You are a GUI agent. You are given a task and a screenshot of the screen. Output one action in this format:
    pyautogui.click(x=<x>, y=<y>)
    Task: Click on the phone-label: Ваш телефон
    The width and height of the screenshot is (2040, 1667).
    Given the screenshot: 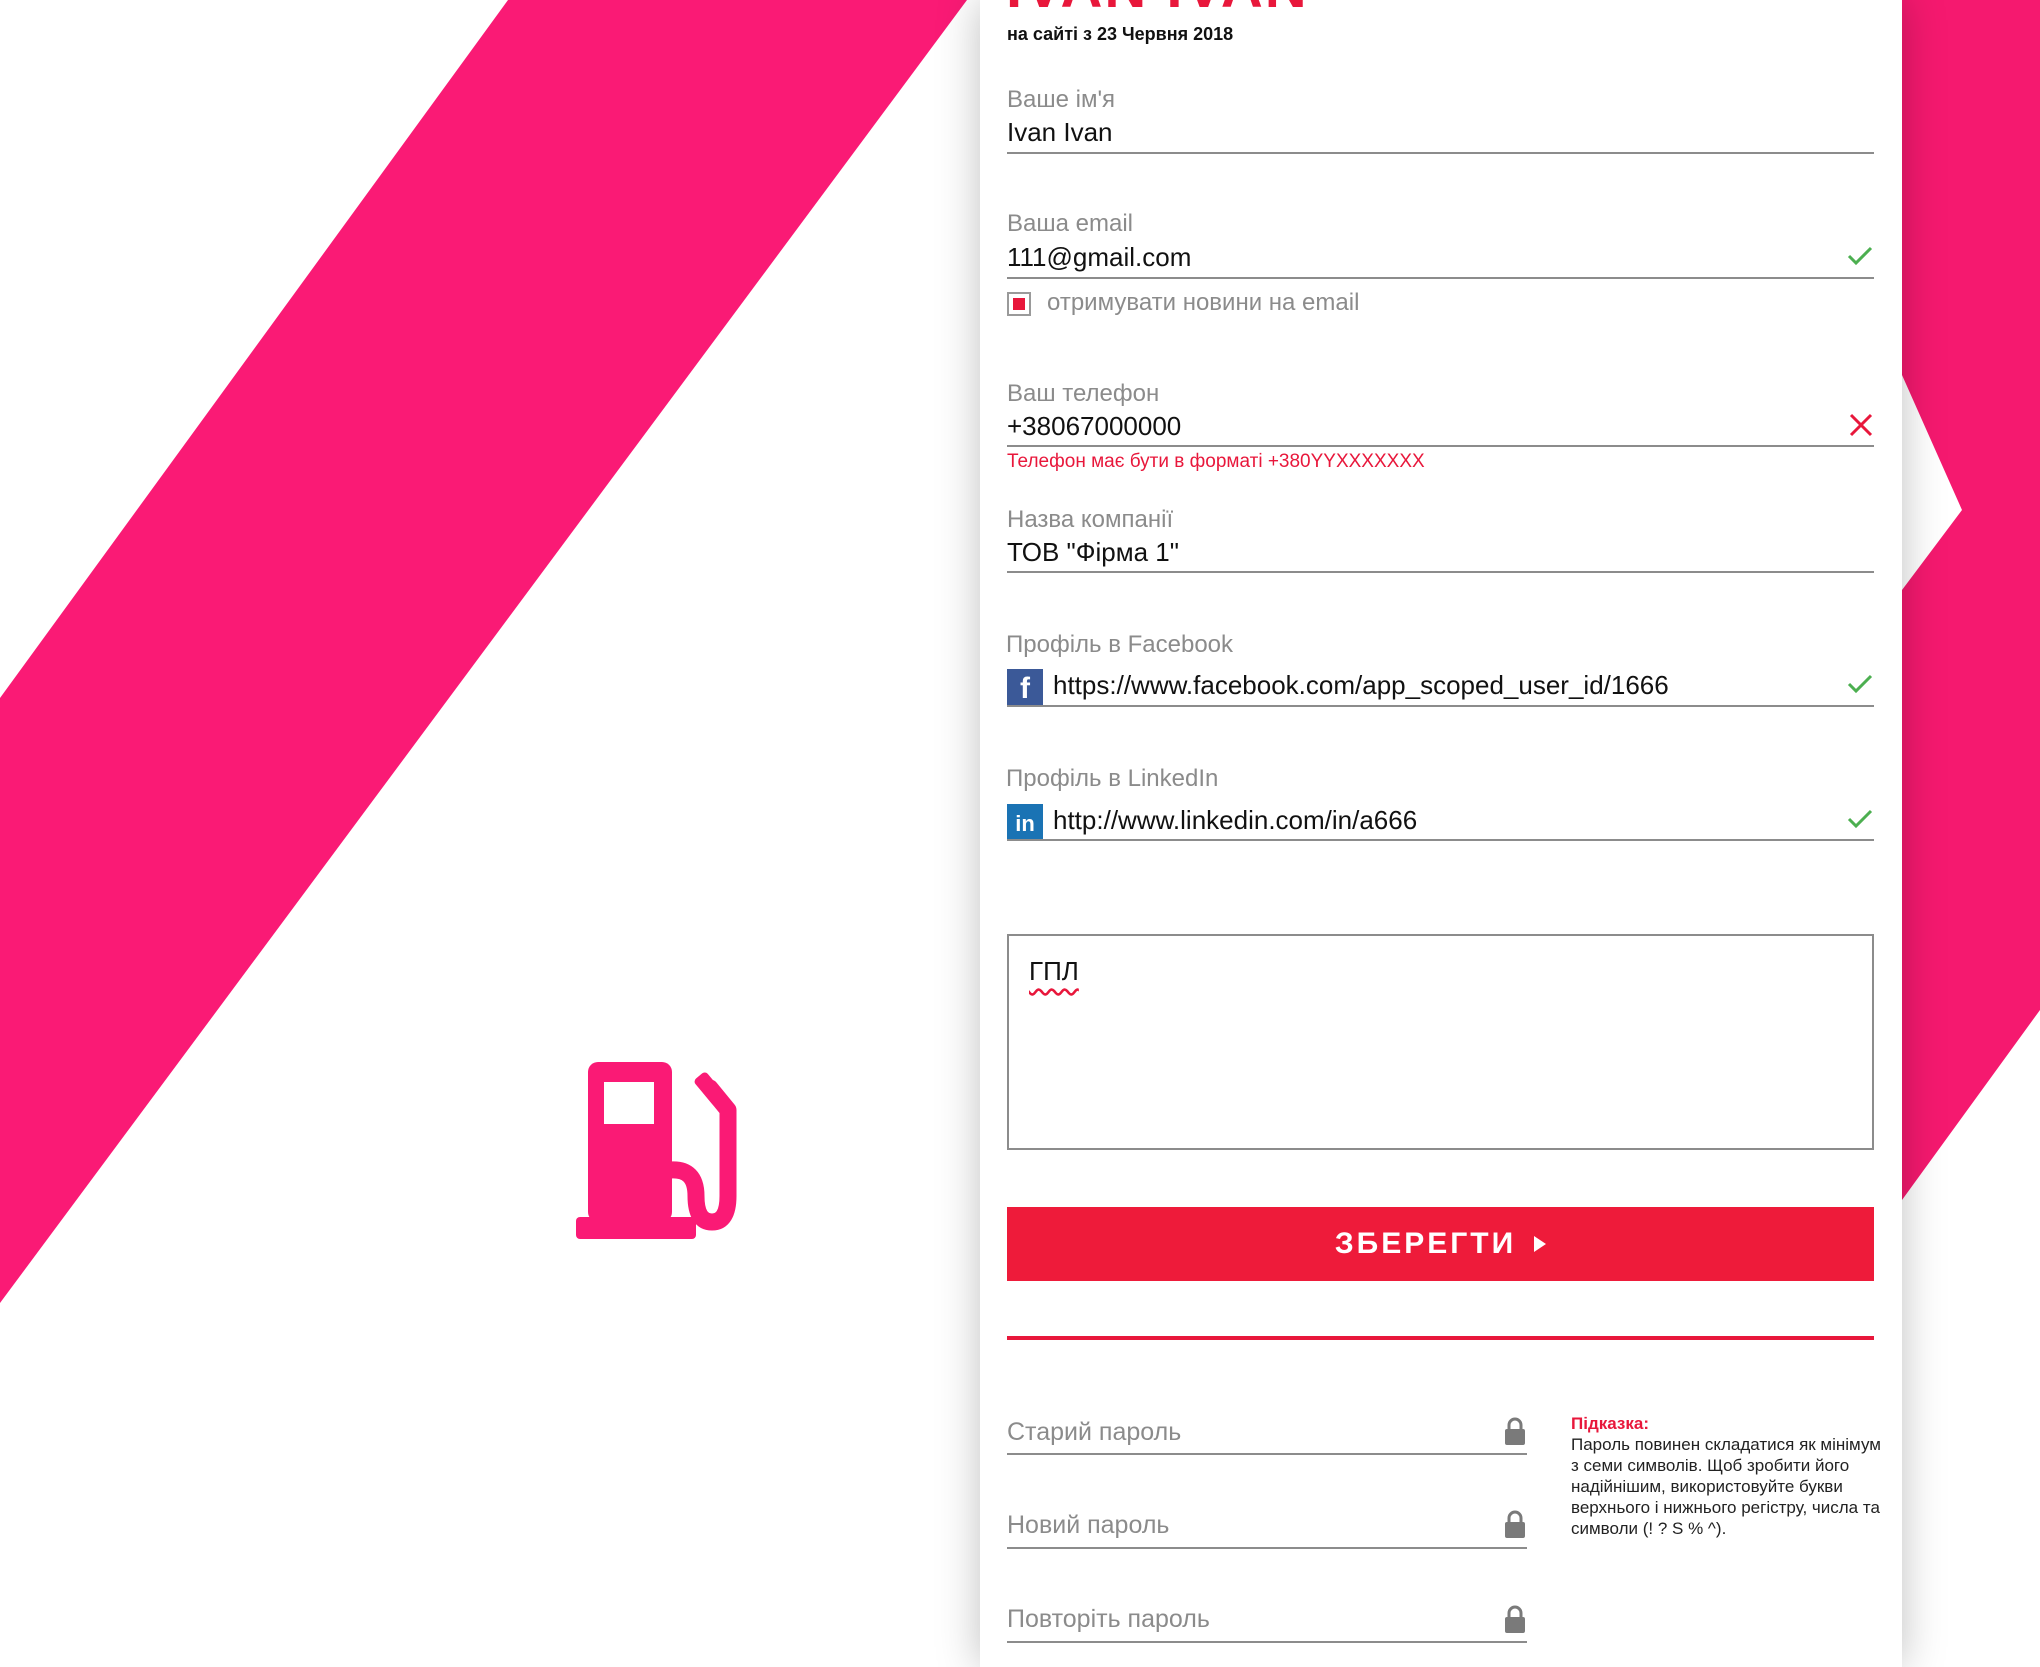 What is the action you would take?
    pyautogui.click(x=1083, y=393)
    